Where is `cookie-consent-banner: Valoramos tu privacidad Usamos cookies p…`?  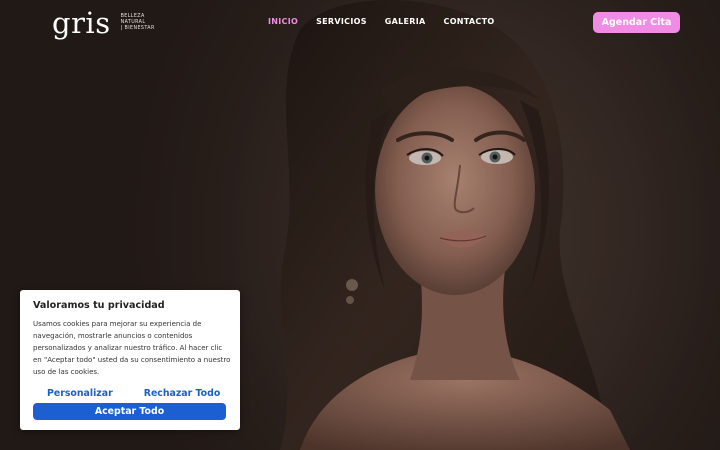 cookie-consent-banner: Valoramos tu privacidad Usamos cookies p… is located at coordinates (130, 360).